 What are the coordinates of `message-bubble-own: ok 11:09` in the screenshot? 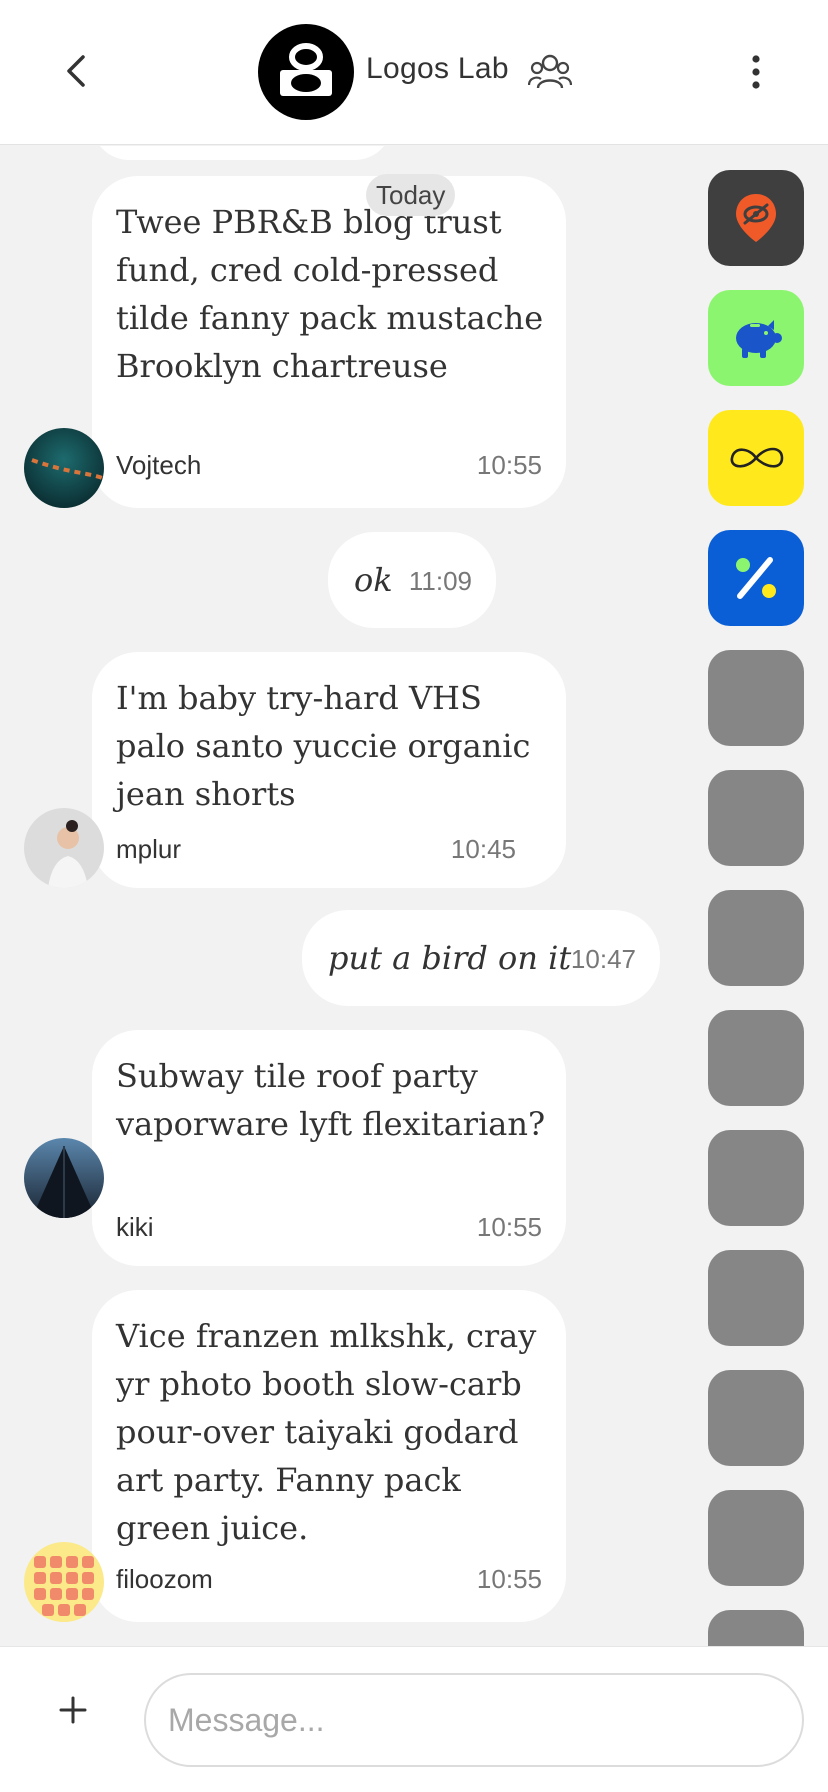 It's located at (412, 580).